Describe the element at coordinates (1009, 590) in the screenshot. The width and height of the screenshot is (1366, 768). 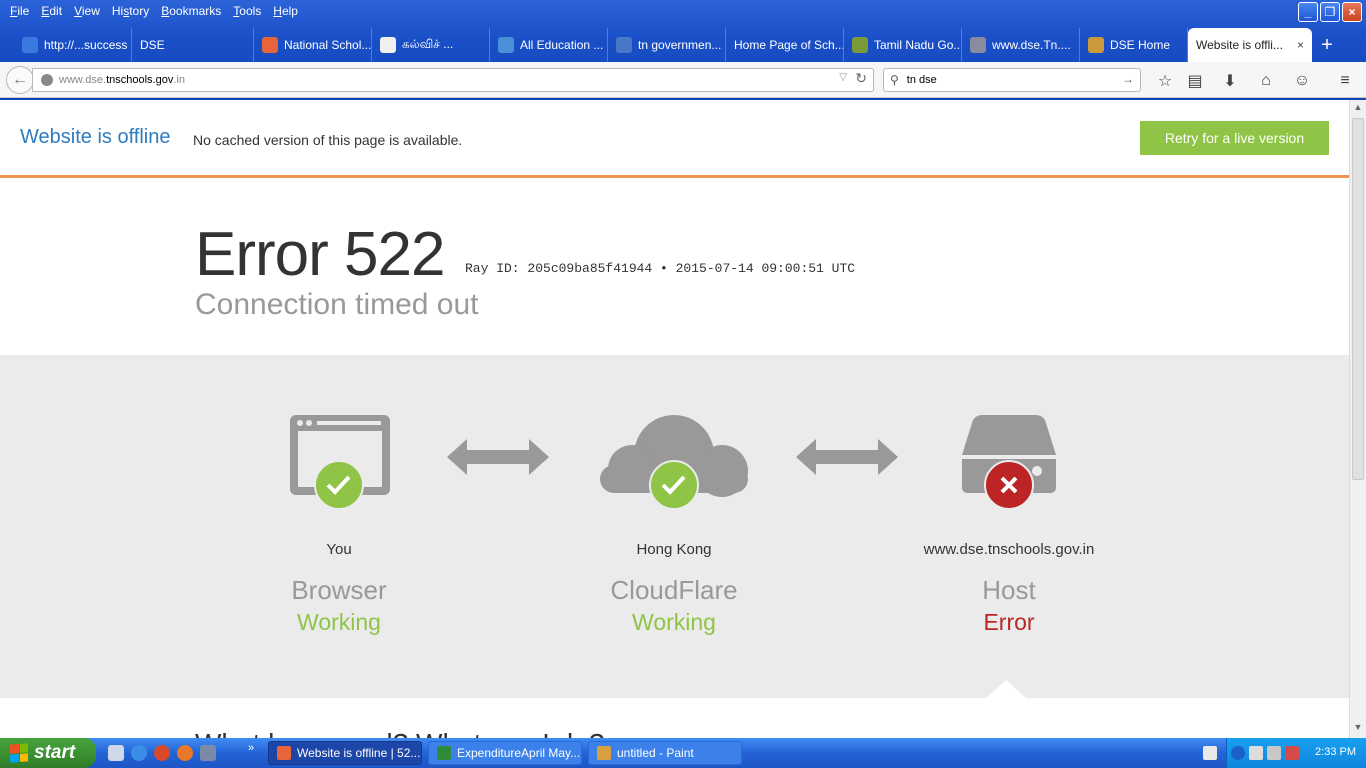
I see `host-title: Host` at that location.